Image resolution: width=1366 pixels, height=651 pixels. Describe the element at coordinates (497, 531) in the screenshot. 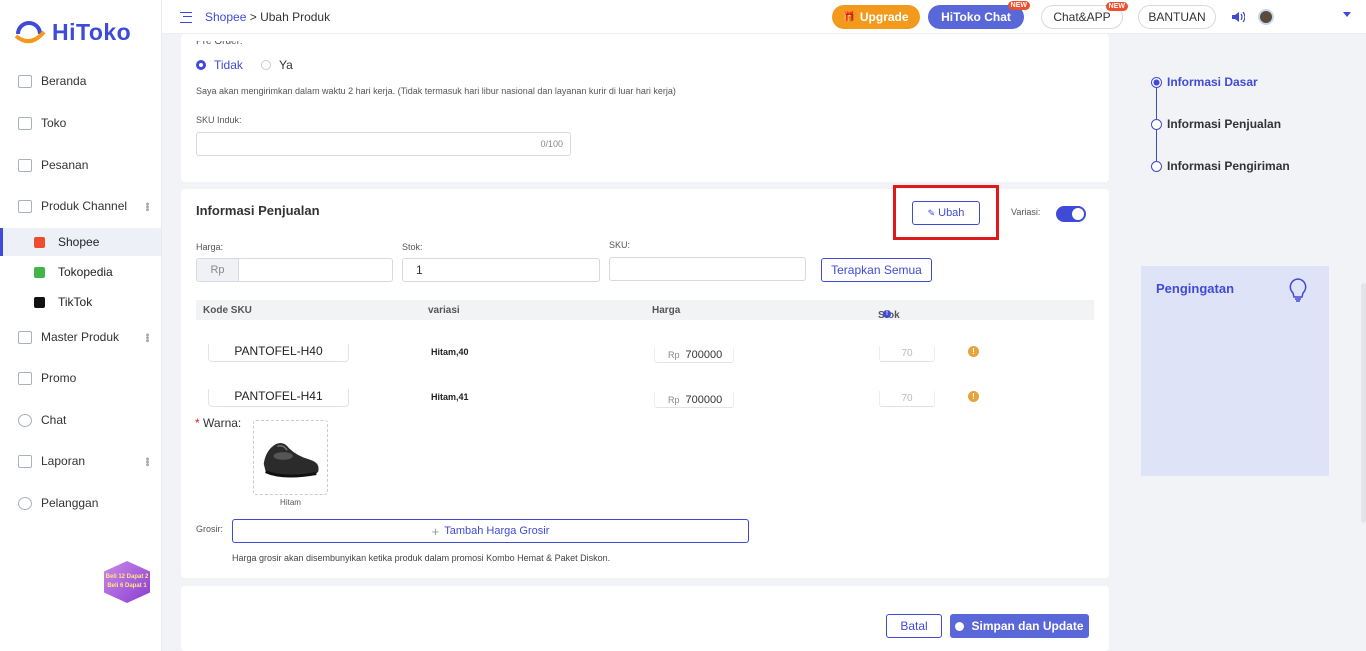

I see `add-wholesale-label: Tambah Harga Grosir` at that location.